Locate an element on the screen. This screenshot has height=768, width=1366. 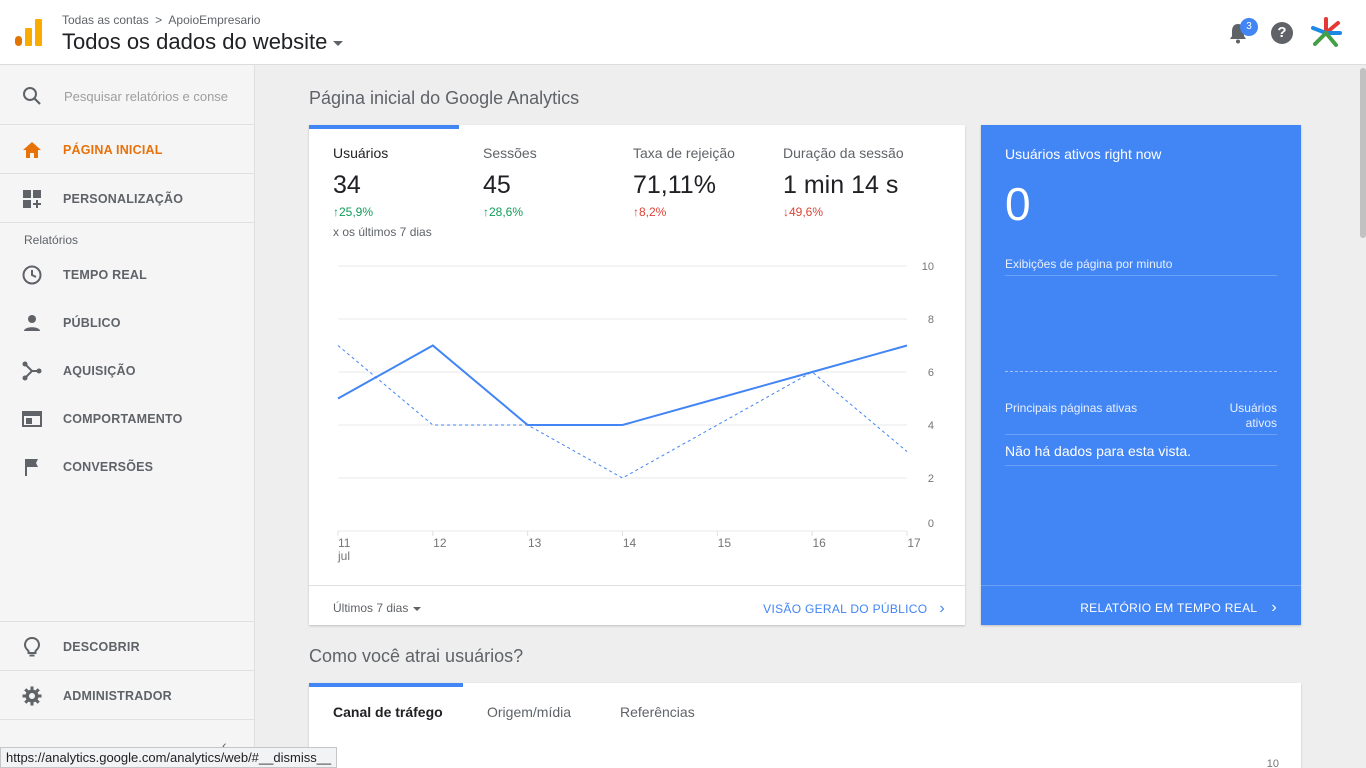
view-selector: Todos os dados do website is located at coordinates (203, 42).